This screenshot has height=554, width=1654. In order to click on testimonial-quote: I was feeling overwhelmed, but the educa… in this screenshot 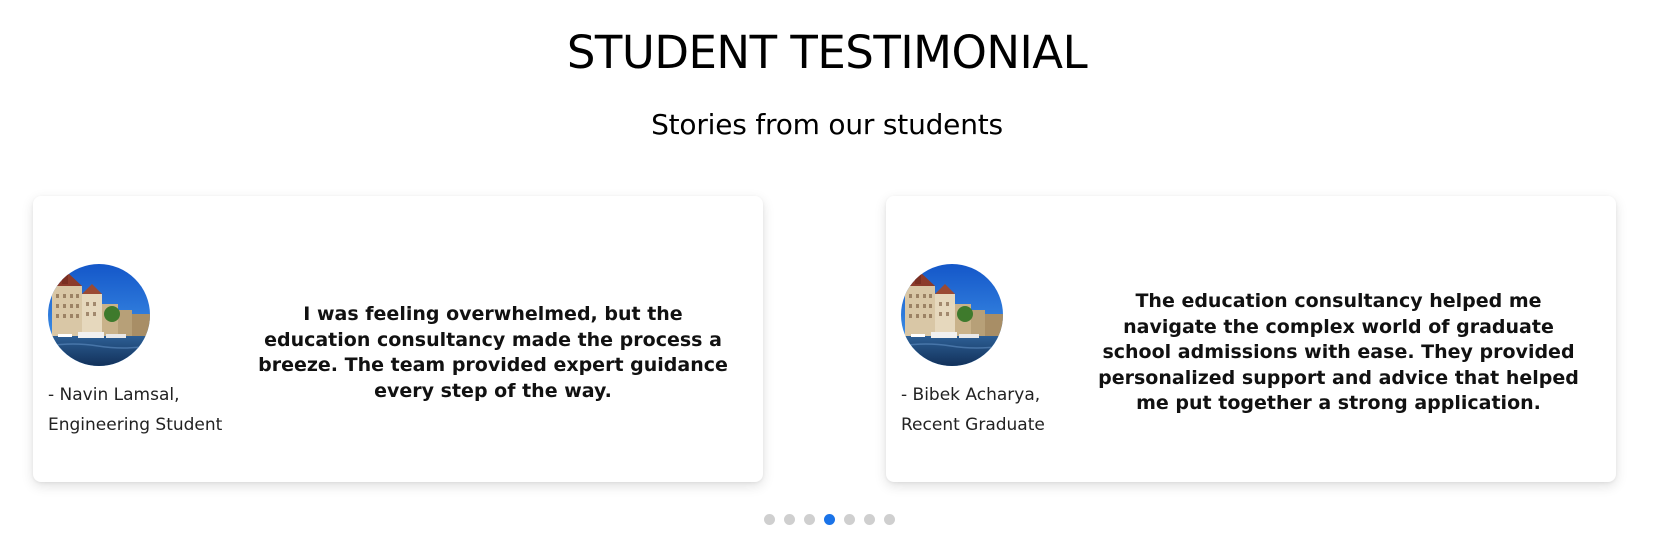, I will do `click(493, 352)`.